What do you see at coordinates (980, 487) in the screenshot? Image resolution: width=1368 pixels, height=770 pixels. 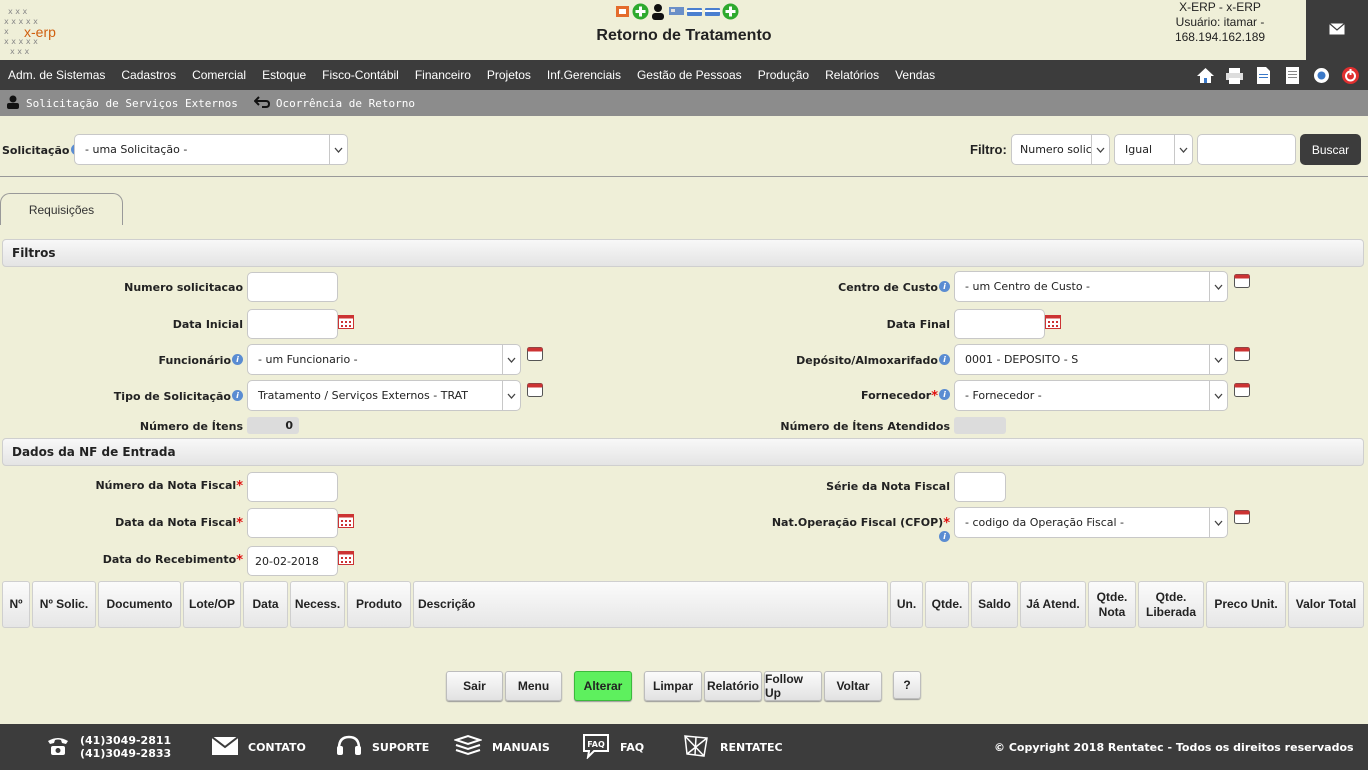 I see `serie-nf-input` at bounding box center [980, 487].